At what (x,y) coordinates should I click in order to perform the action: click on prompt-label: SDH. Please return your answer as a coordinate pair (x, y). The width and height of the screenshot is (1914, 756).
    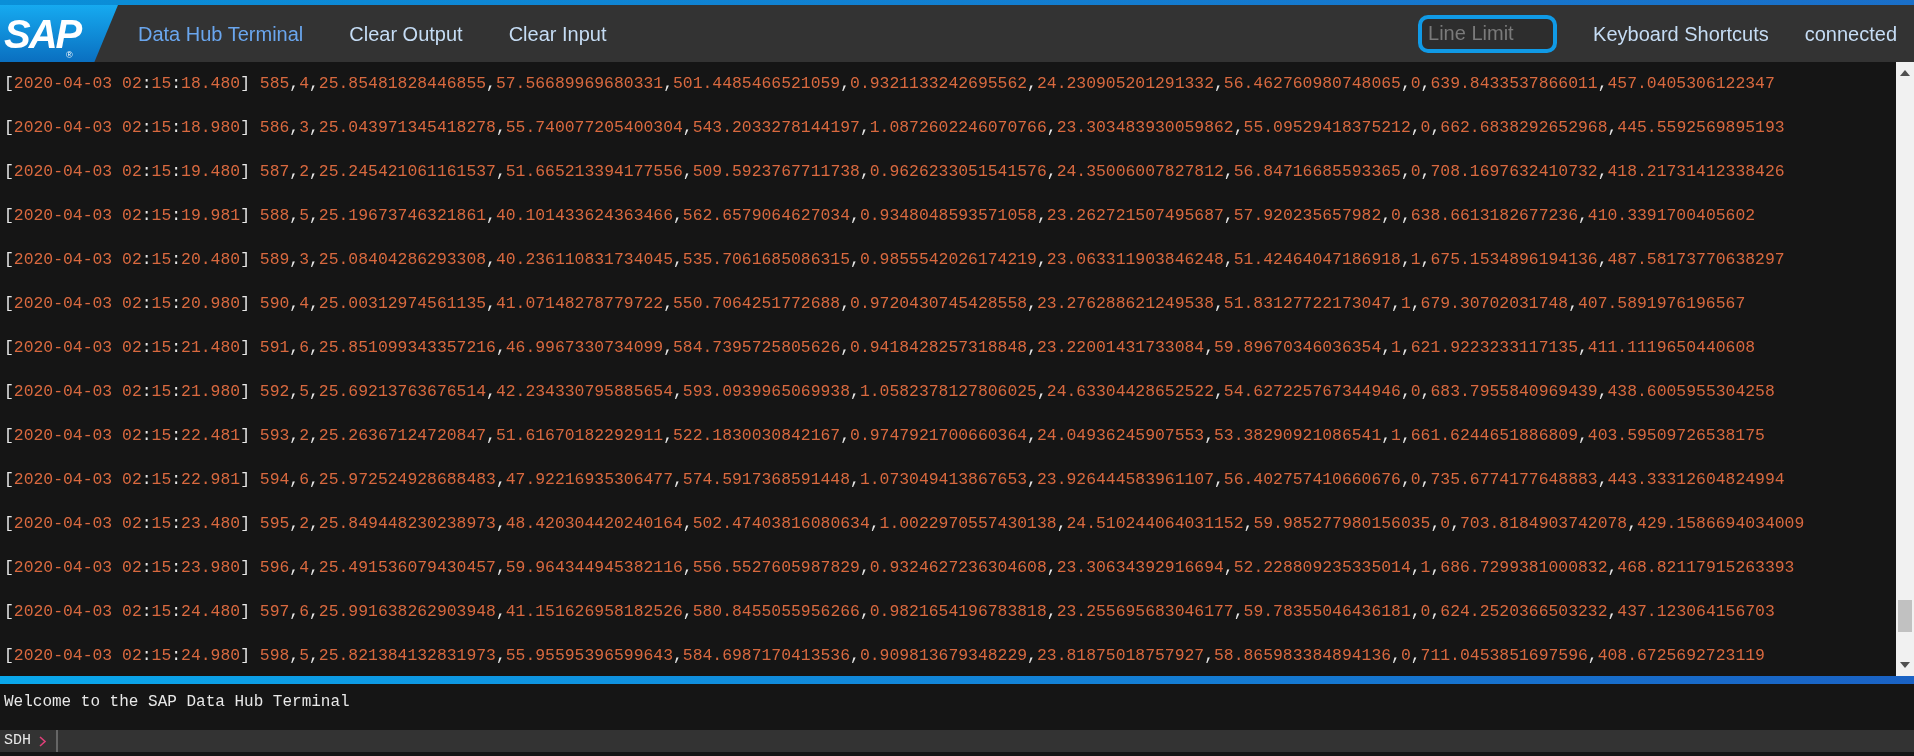
    Looking at the image, I should click on (17, 741).